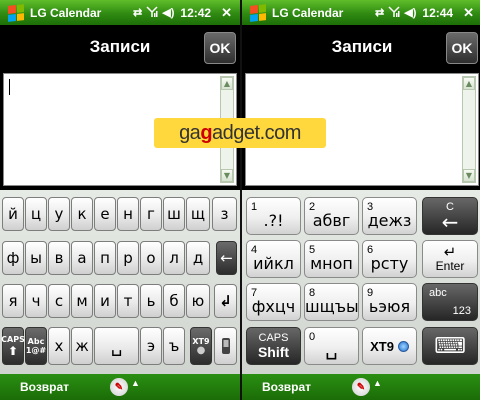  I want to click on key-е: е, so click(105, 214).